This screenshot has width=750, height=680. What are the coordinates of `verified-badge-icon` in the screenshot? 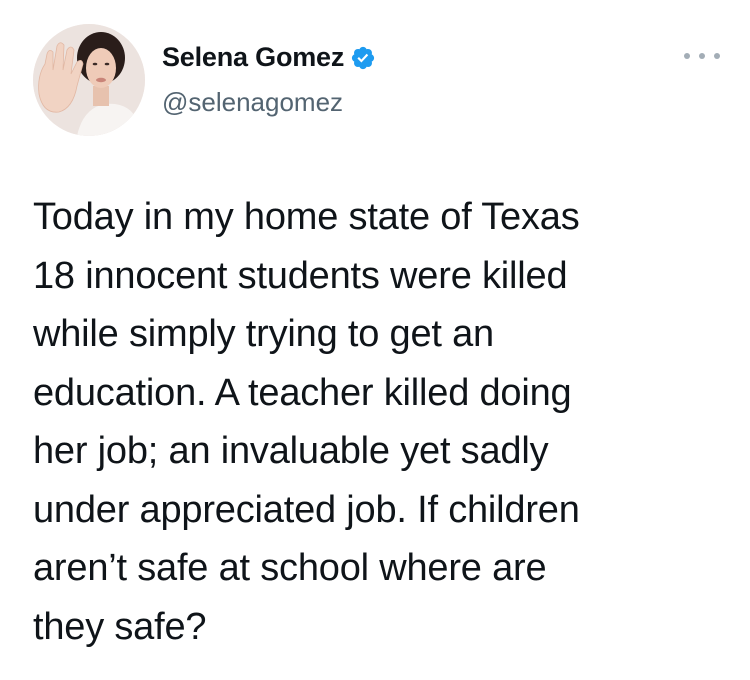 It's located at (363, 58).